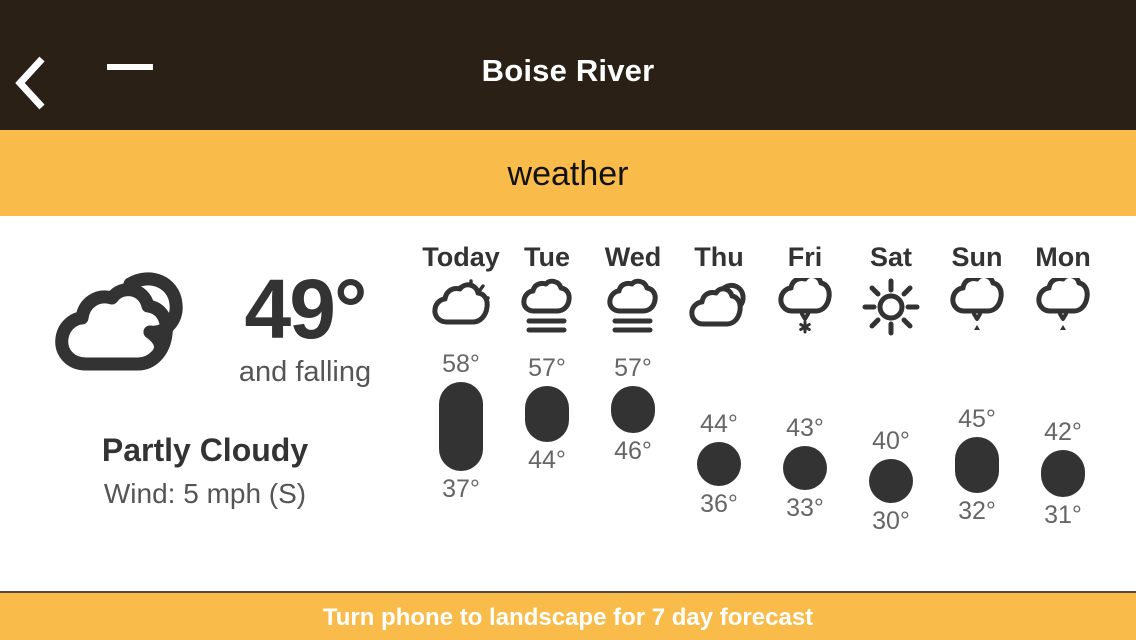 The image size is (1136, 640). I want to click on forecast-day-column-today: Today 58° 37°, so click(461, 404).